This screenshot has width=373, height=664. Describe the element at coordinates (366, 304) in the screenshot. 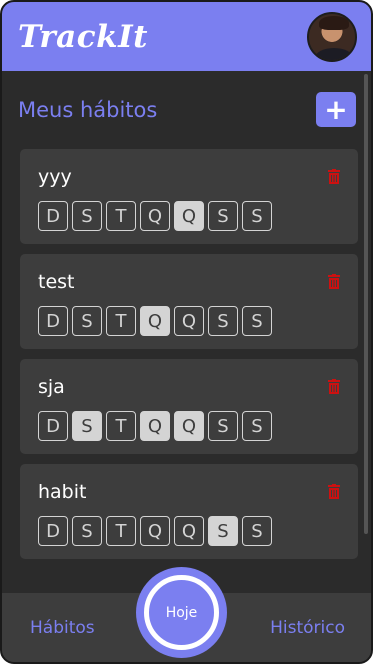

I see `scrollbar` at that location.